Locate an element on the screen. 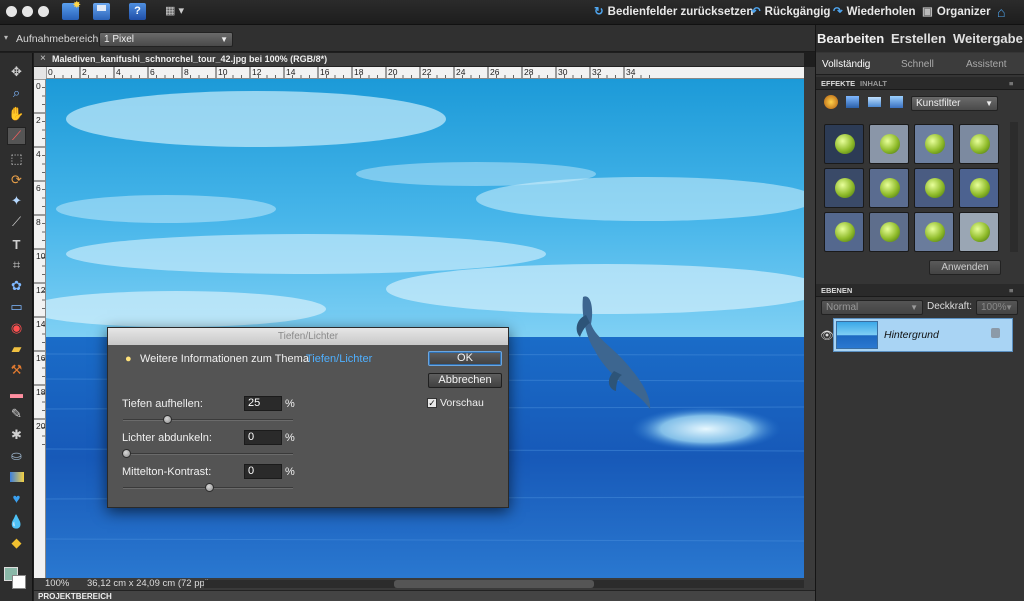  close-window-button is located at coordinates (11, 11).